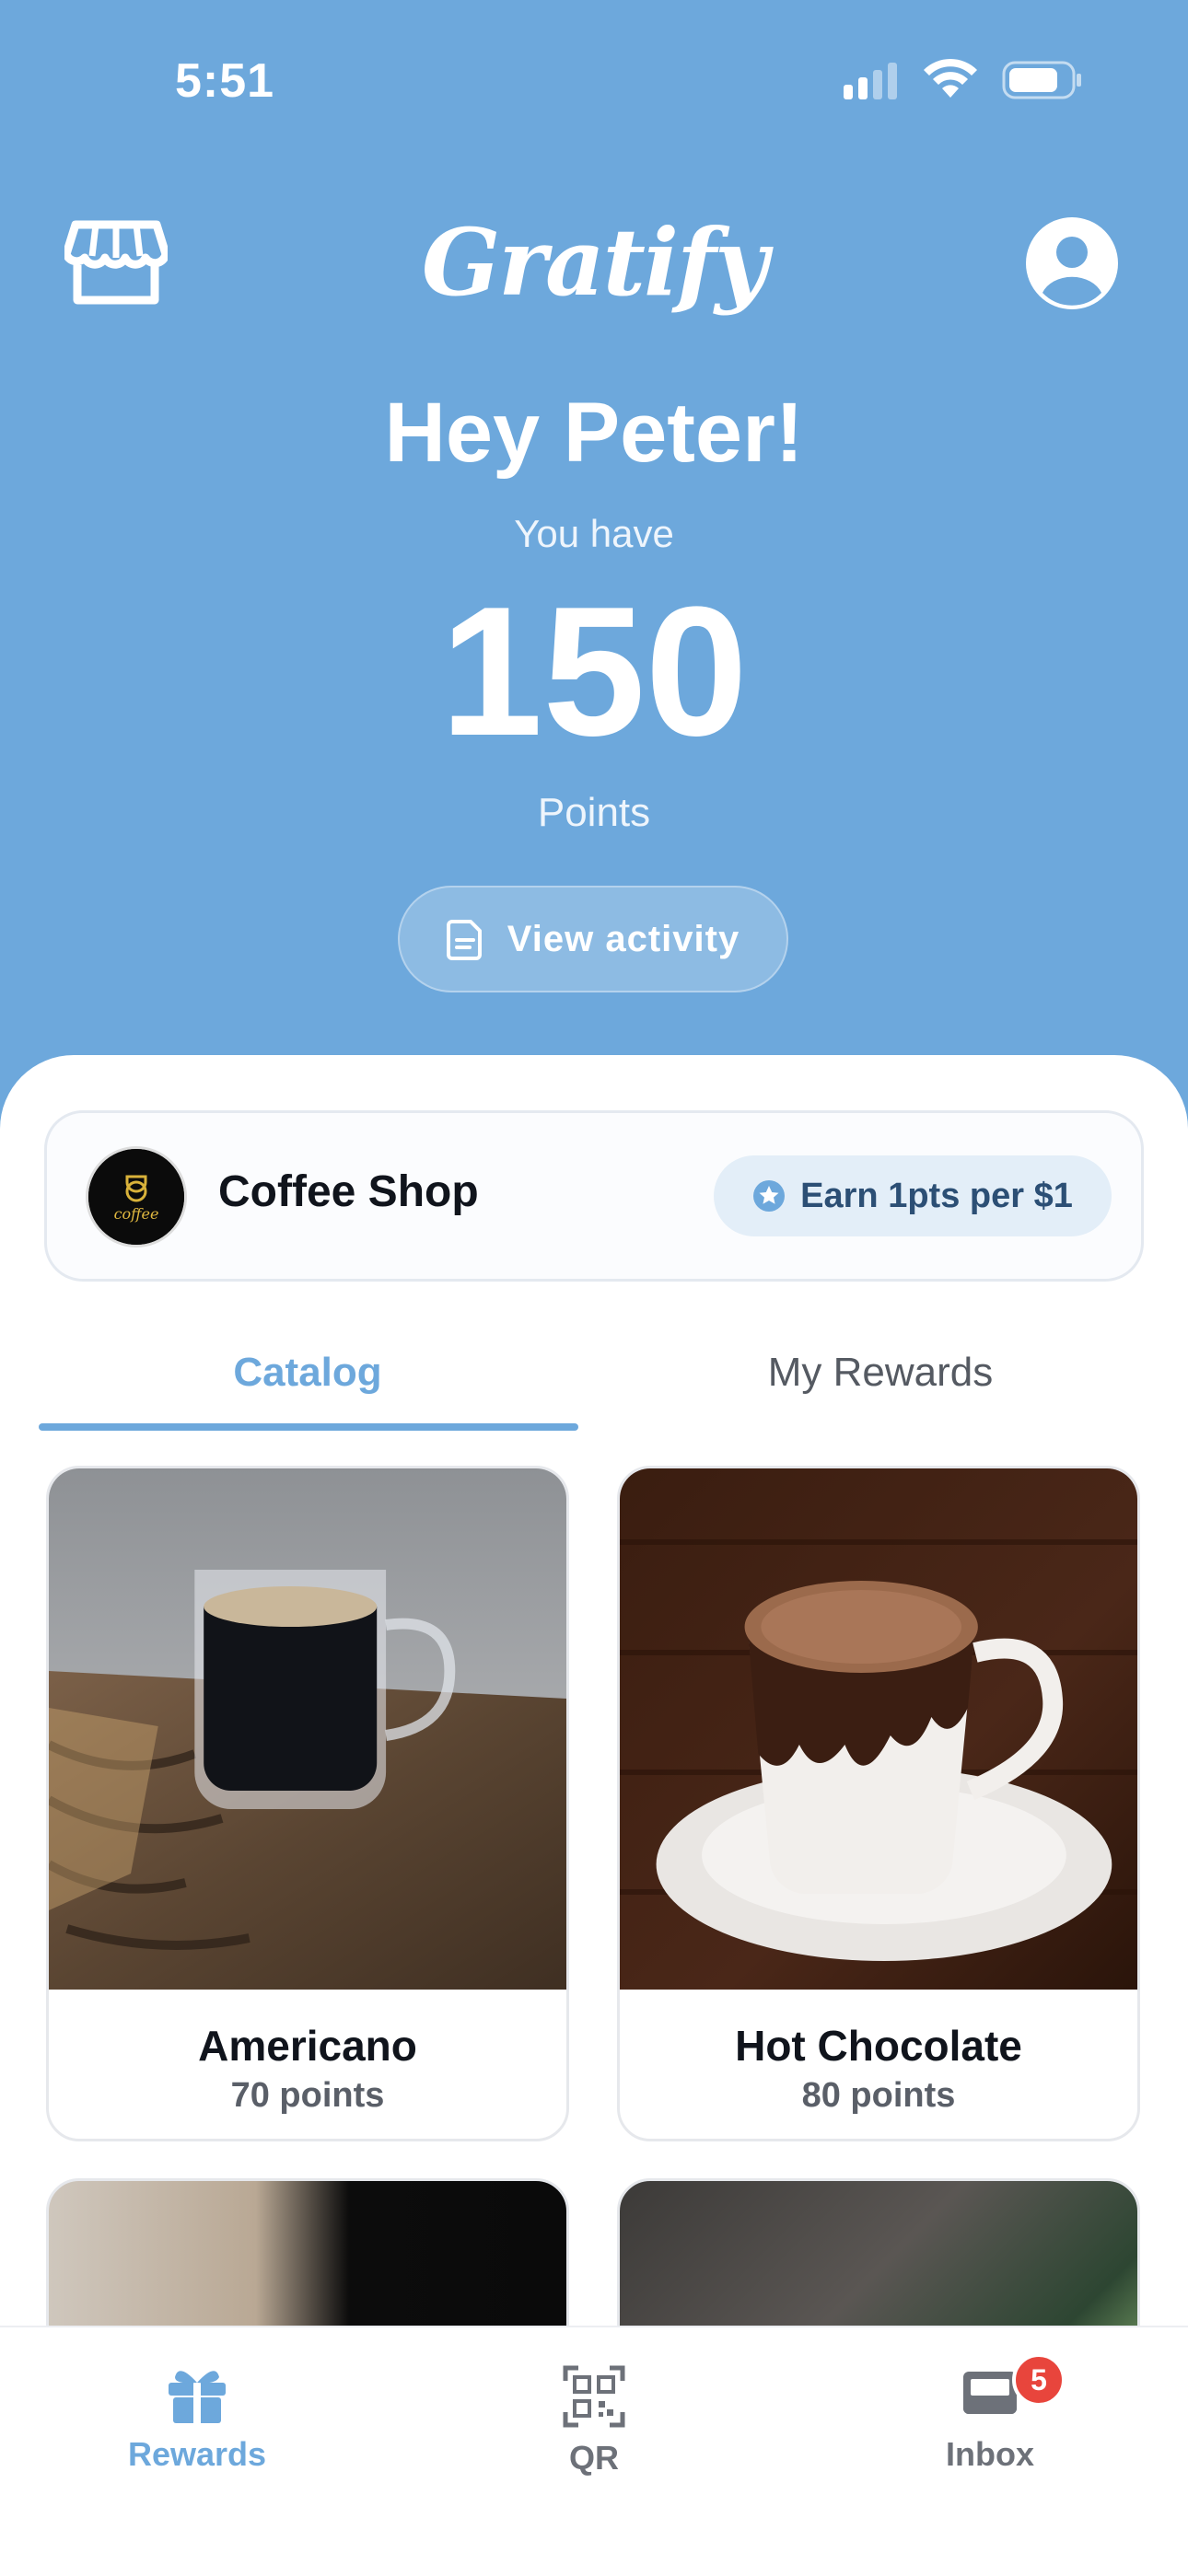 This screenshot has height=2576, width=1188. I want to click on catalog-item-americano: Americano 70 points, so click(307, 1803).